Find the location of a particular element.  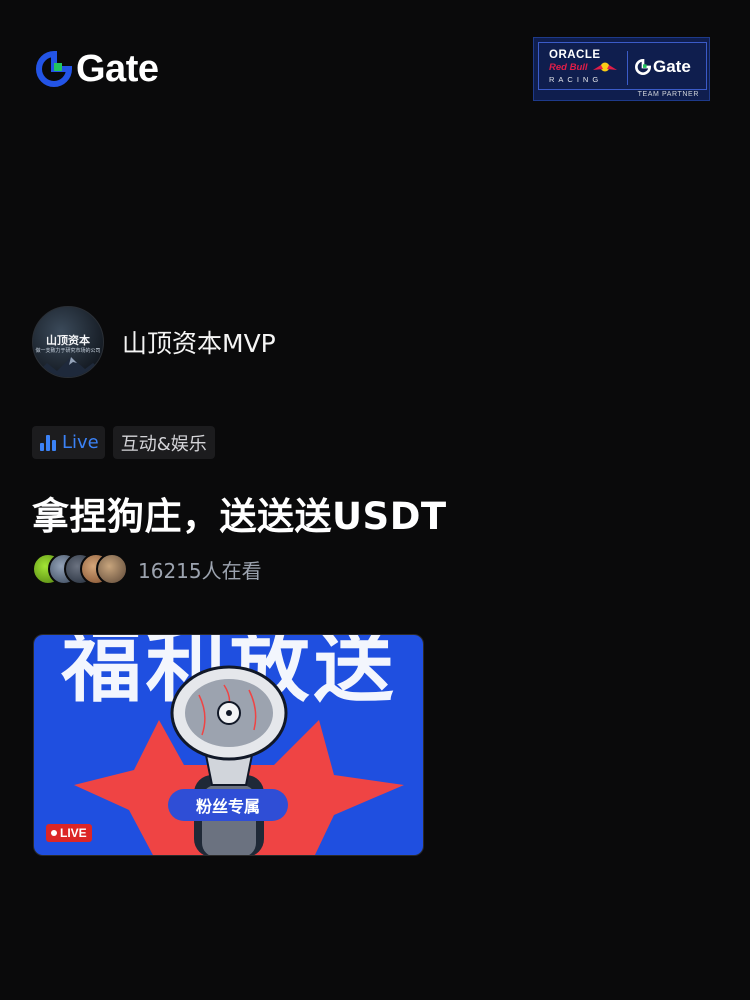

live-badge: LIVE is located at coordinates (69, 833).